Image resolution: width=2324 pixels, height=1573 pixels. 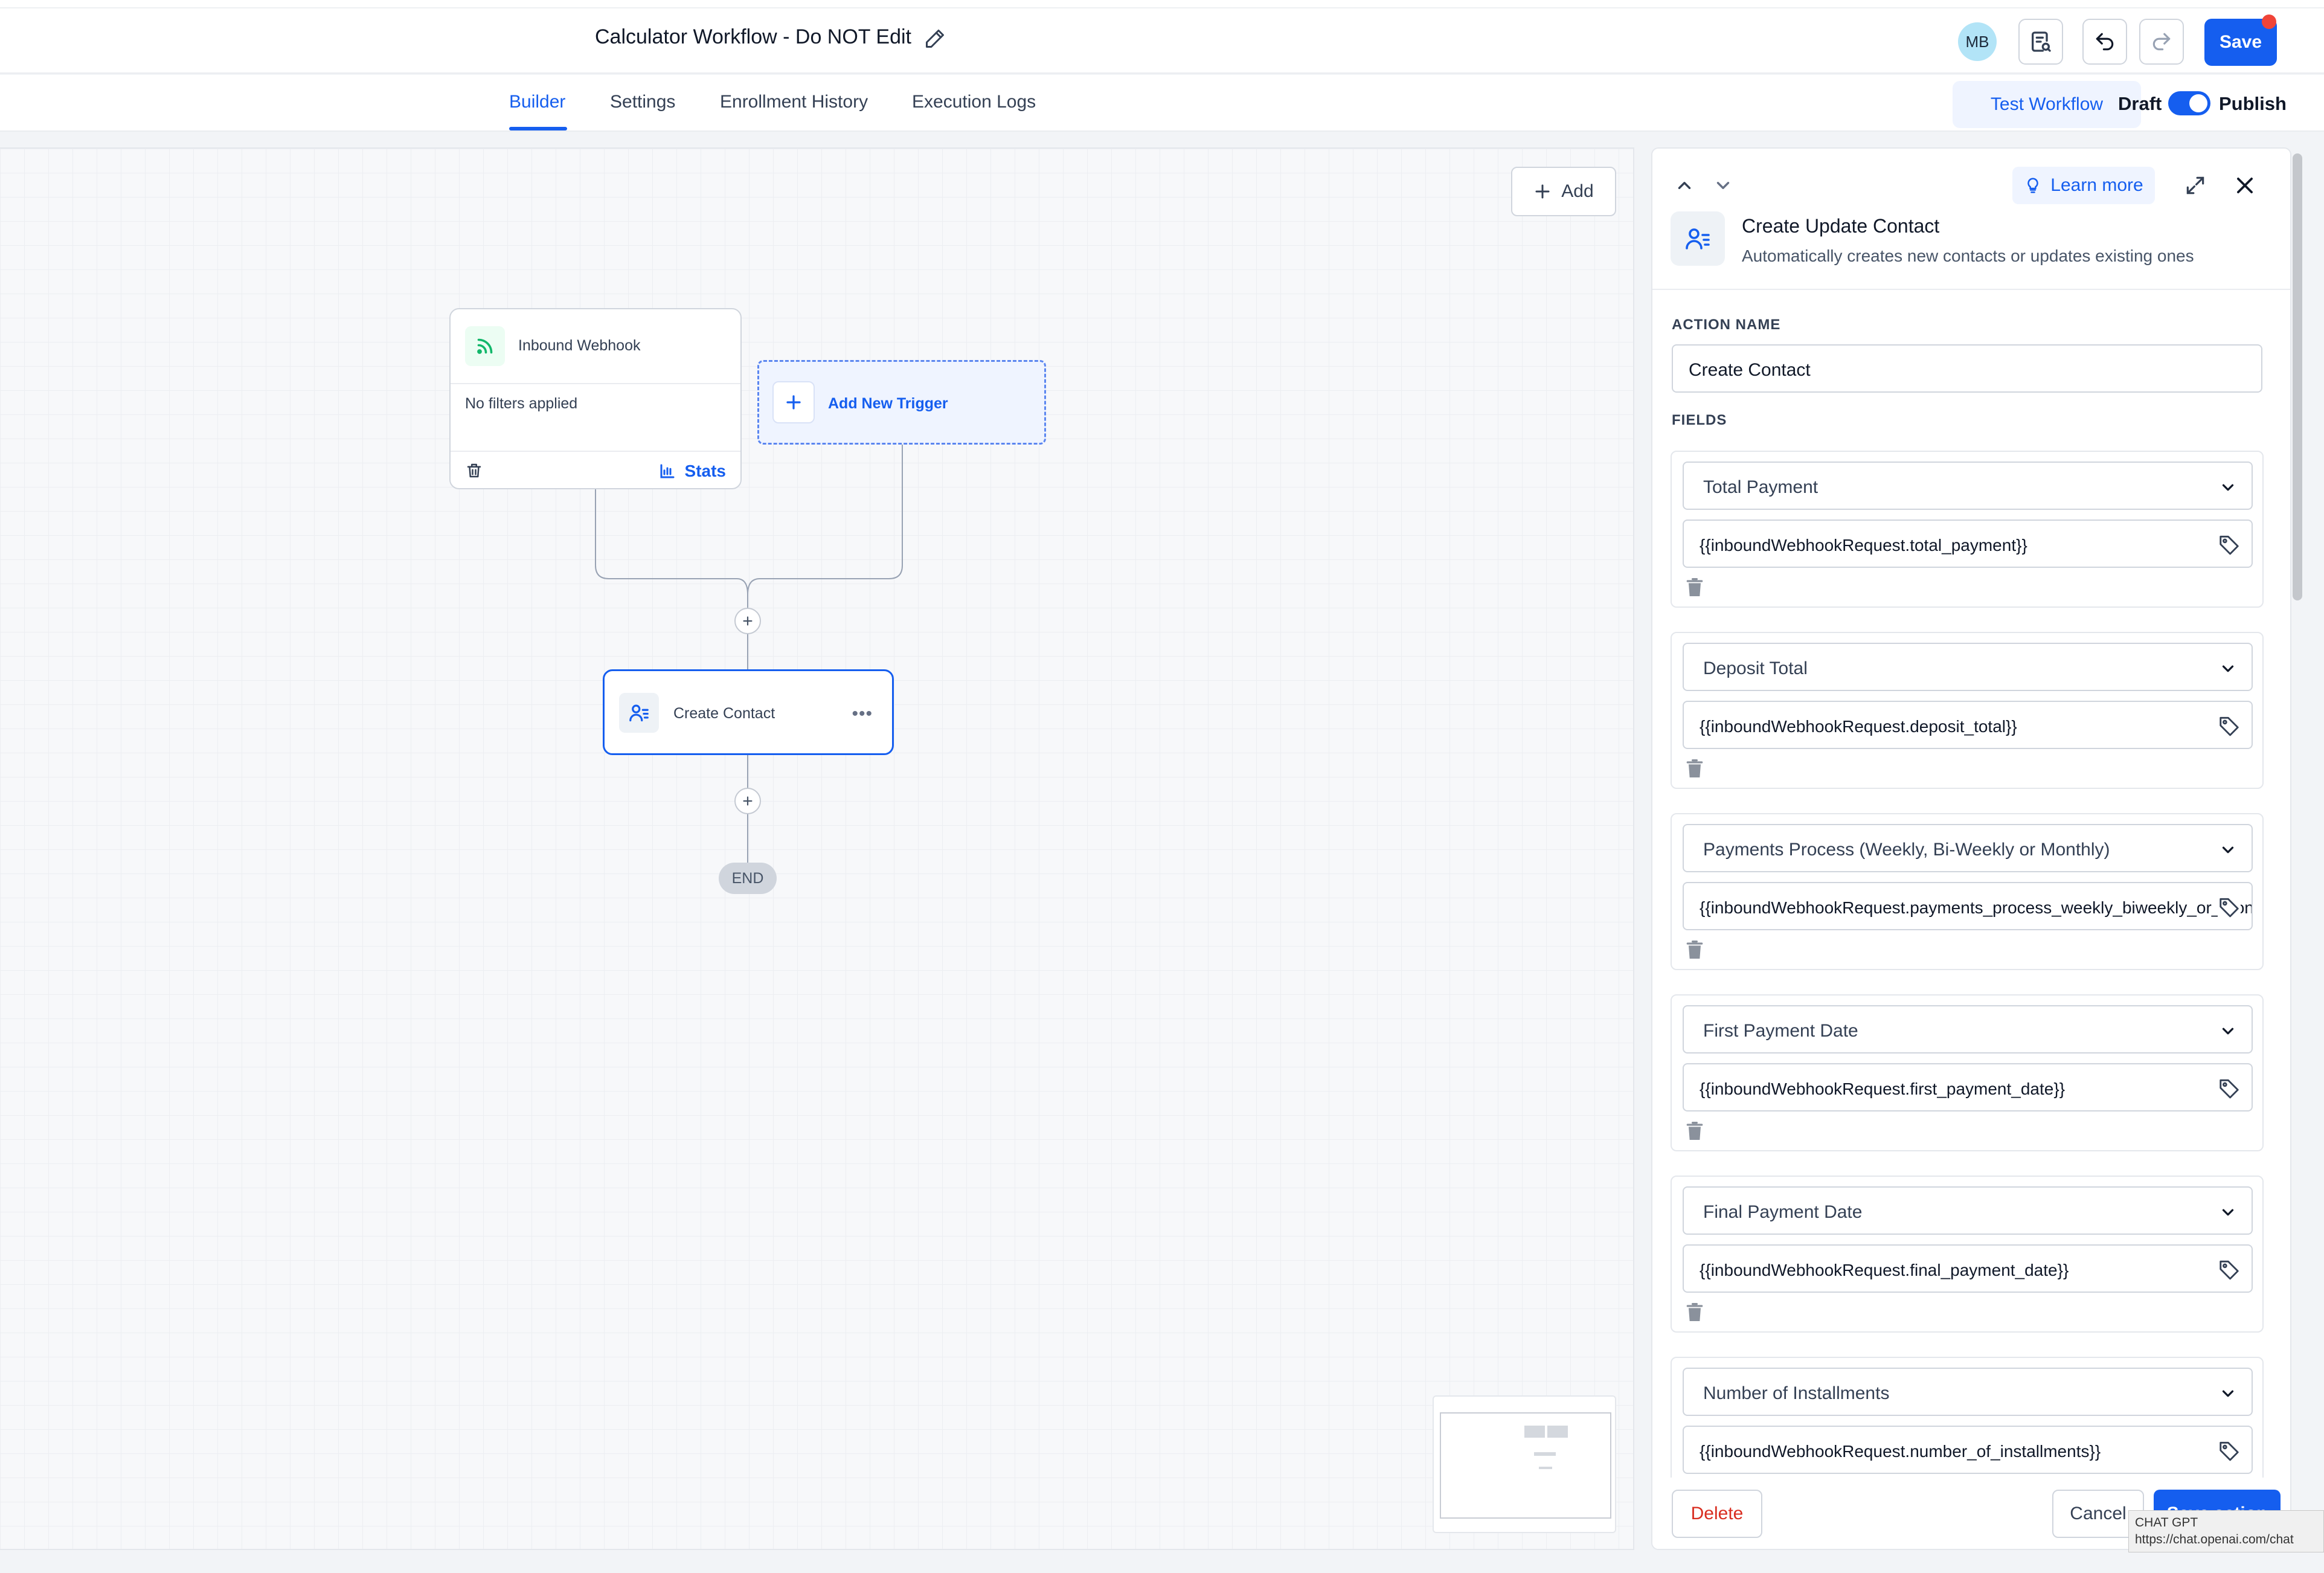 I want to click on more-options-icon: •••, so click(x=862, y=714).